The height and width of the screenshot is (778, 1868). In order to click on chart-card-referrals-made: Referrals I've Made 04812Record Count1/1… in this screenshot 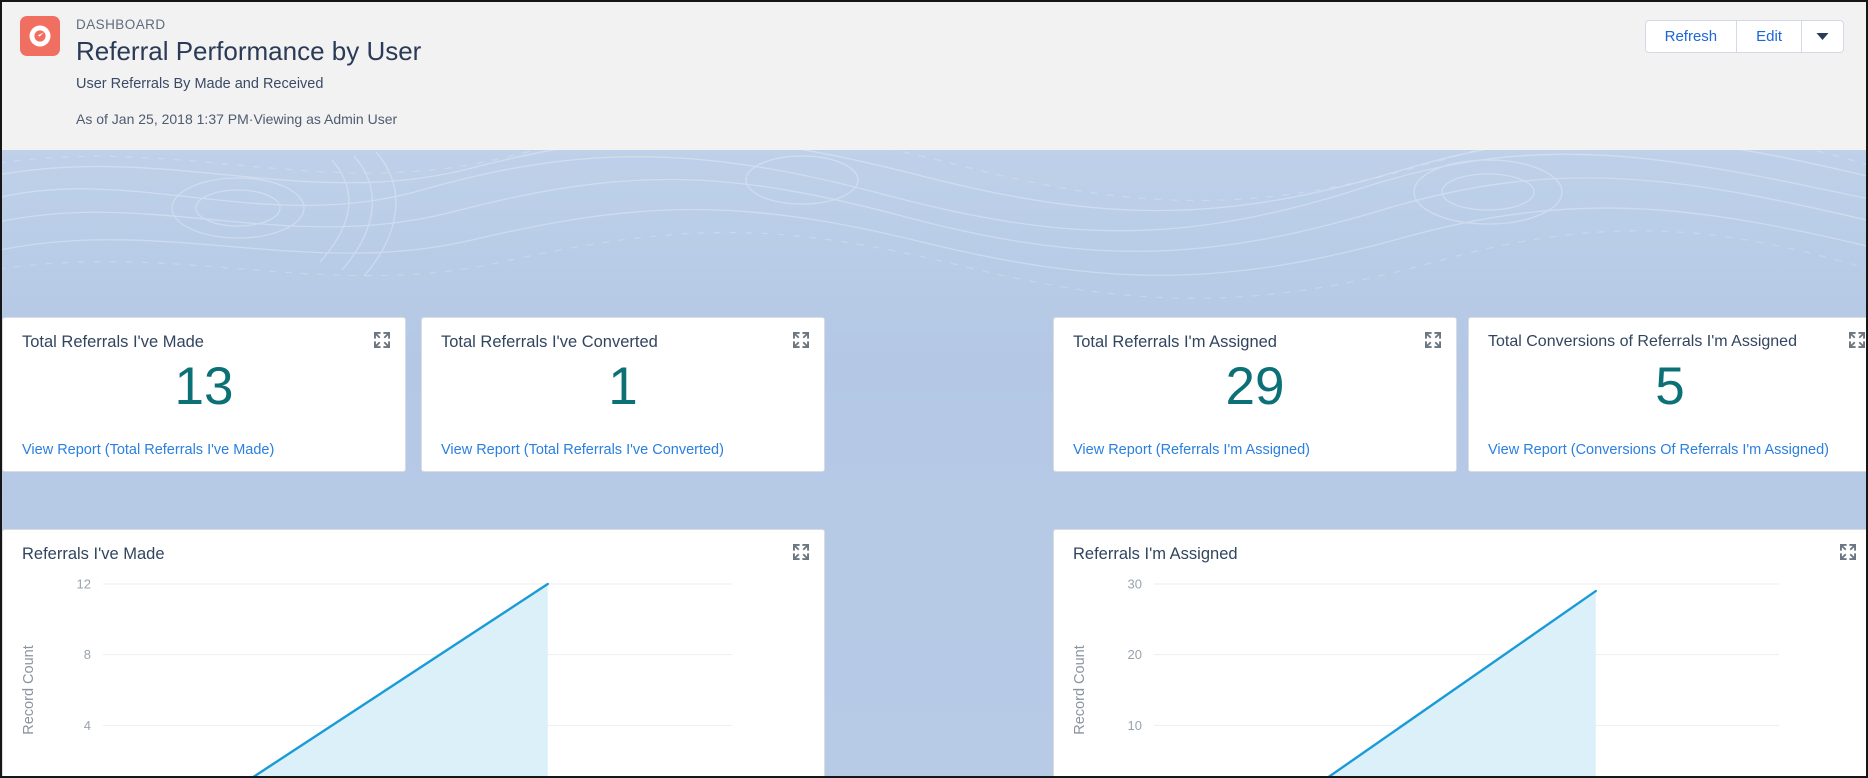, I will do `click(413, 652)`.